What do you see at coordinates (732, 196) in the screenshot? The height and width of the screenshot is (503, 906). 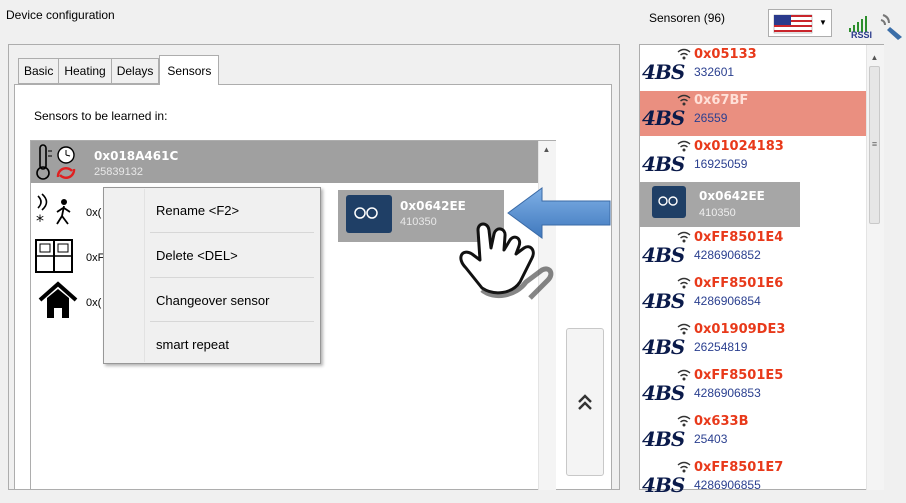 I see `drag-ghost-id: 0x0642EE` at bounding box center [732, 196].